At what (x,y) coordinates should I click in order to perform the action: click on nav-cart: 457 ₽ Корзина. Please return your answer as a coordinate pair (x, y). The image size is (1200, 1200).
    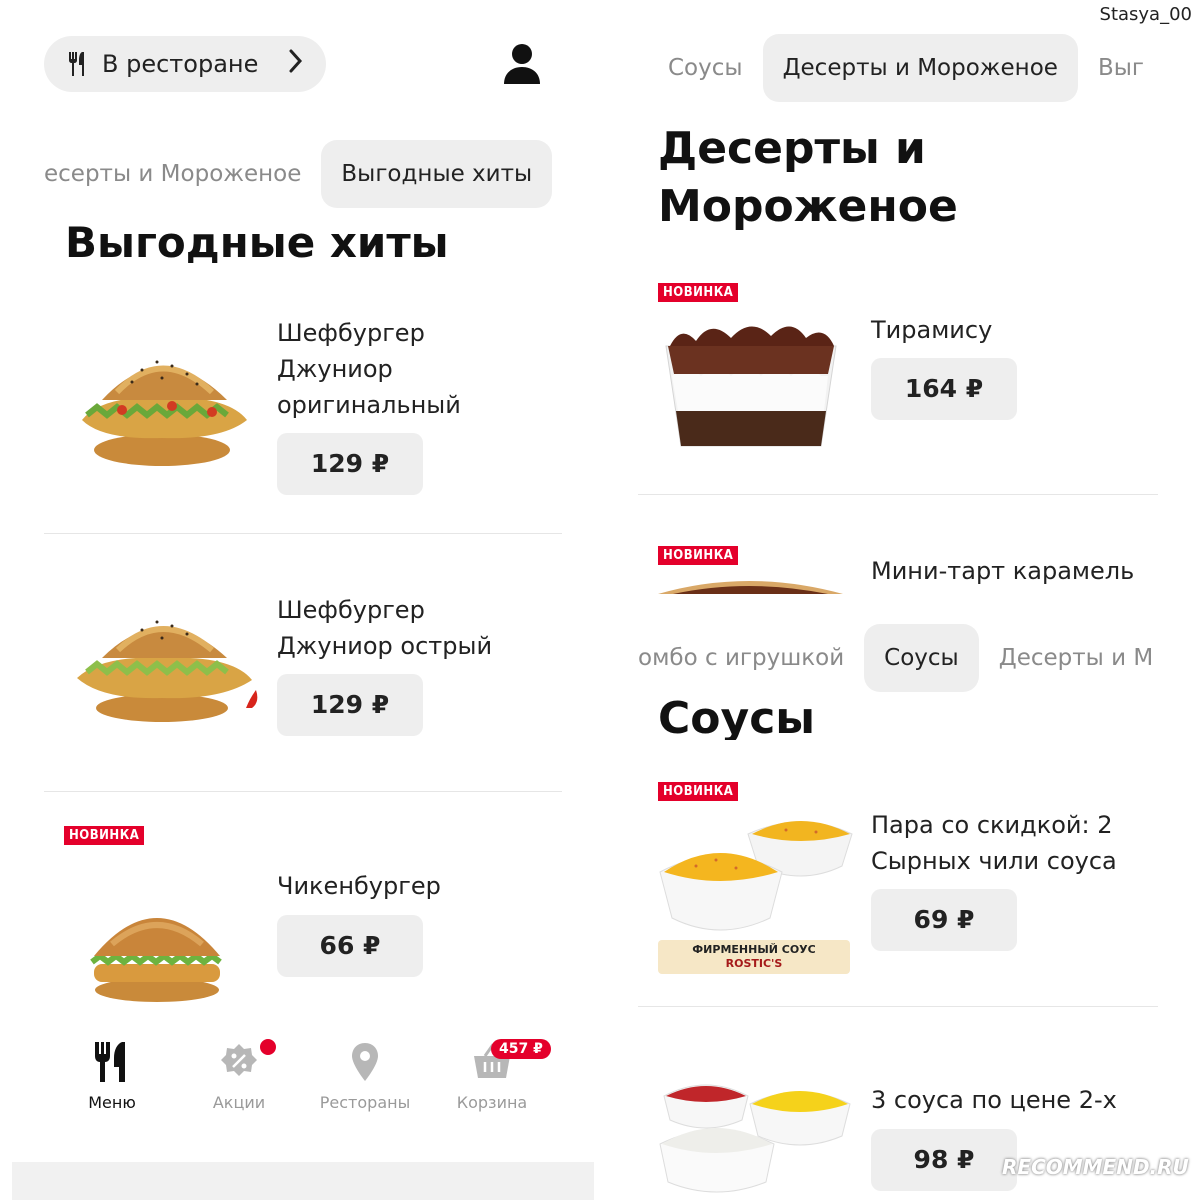
    Looking at the image, I should click on (492, 1075).